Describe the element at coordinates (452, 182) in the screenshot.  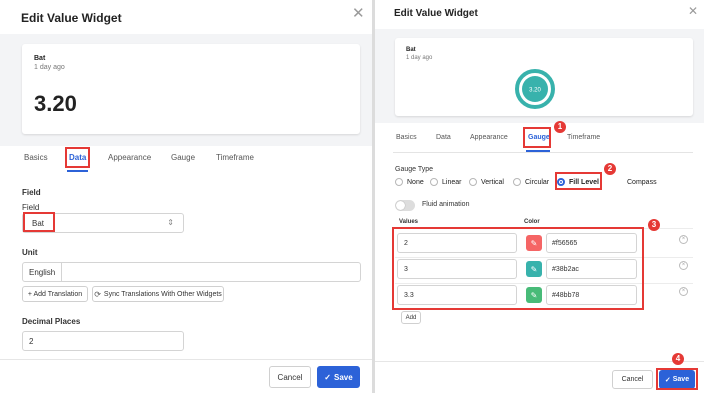
I see `radio-linear-label: Linear` at that location.